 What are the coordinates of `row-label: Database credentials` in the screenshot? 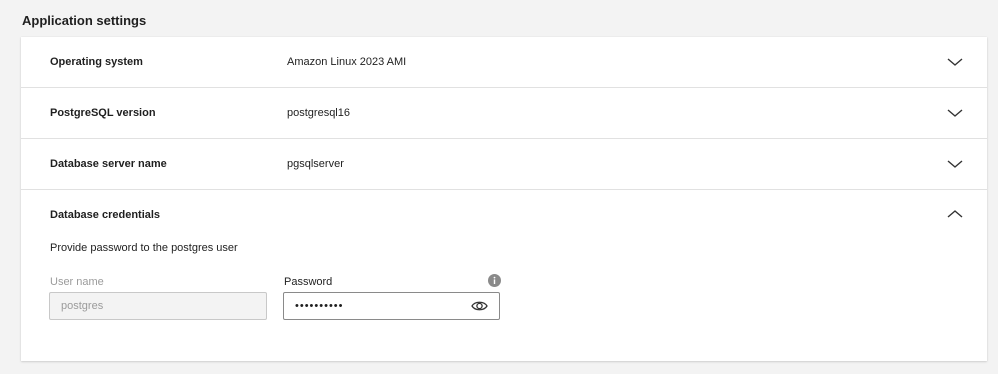 It's located at (105, 215).